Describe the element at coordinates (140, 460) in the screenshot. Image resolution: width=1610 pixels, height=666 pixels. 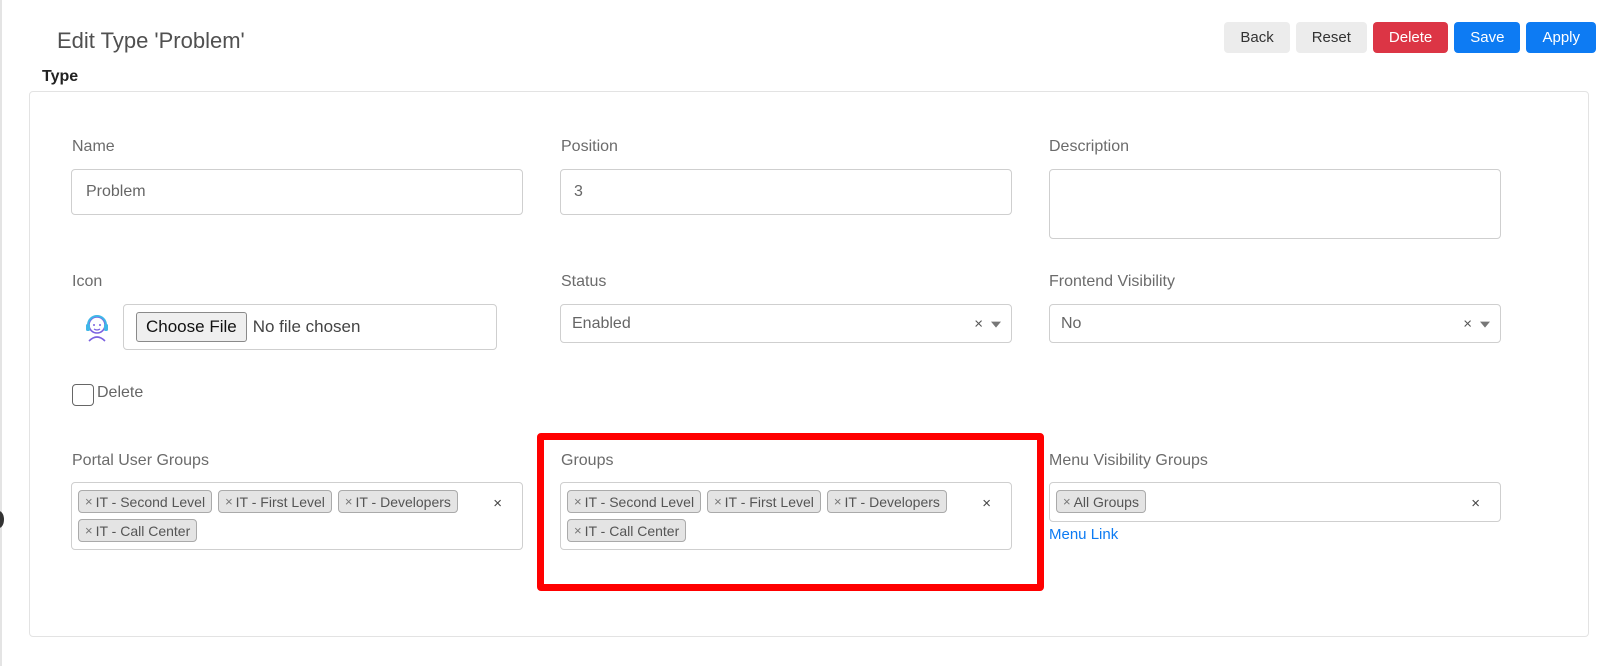
I see `portal-user-groups-label: Portal User Groups` at that location.